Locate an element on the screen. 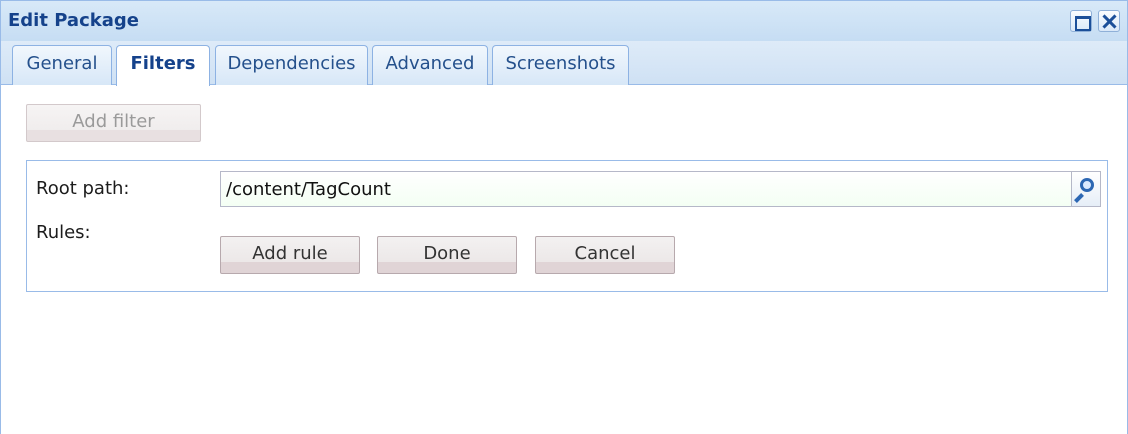 The width and height of the screenshot is (1128, 434). rules-label: Rules: is located at coordinates (63, 232).